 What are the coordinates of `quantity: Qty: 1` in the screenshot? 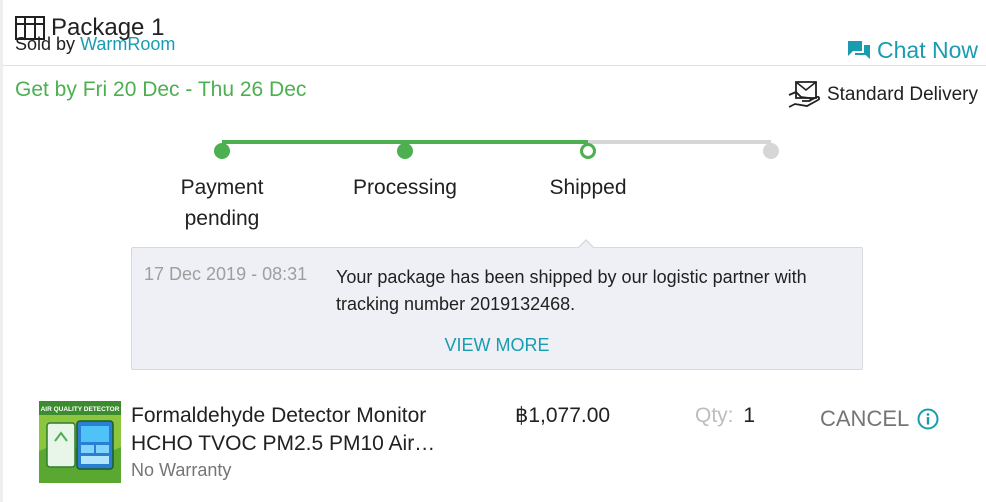 It's located at (725, 416).